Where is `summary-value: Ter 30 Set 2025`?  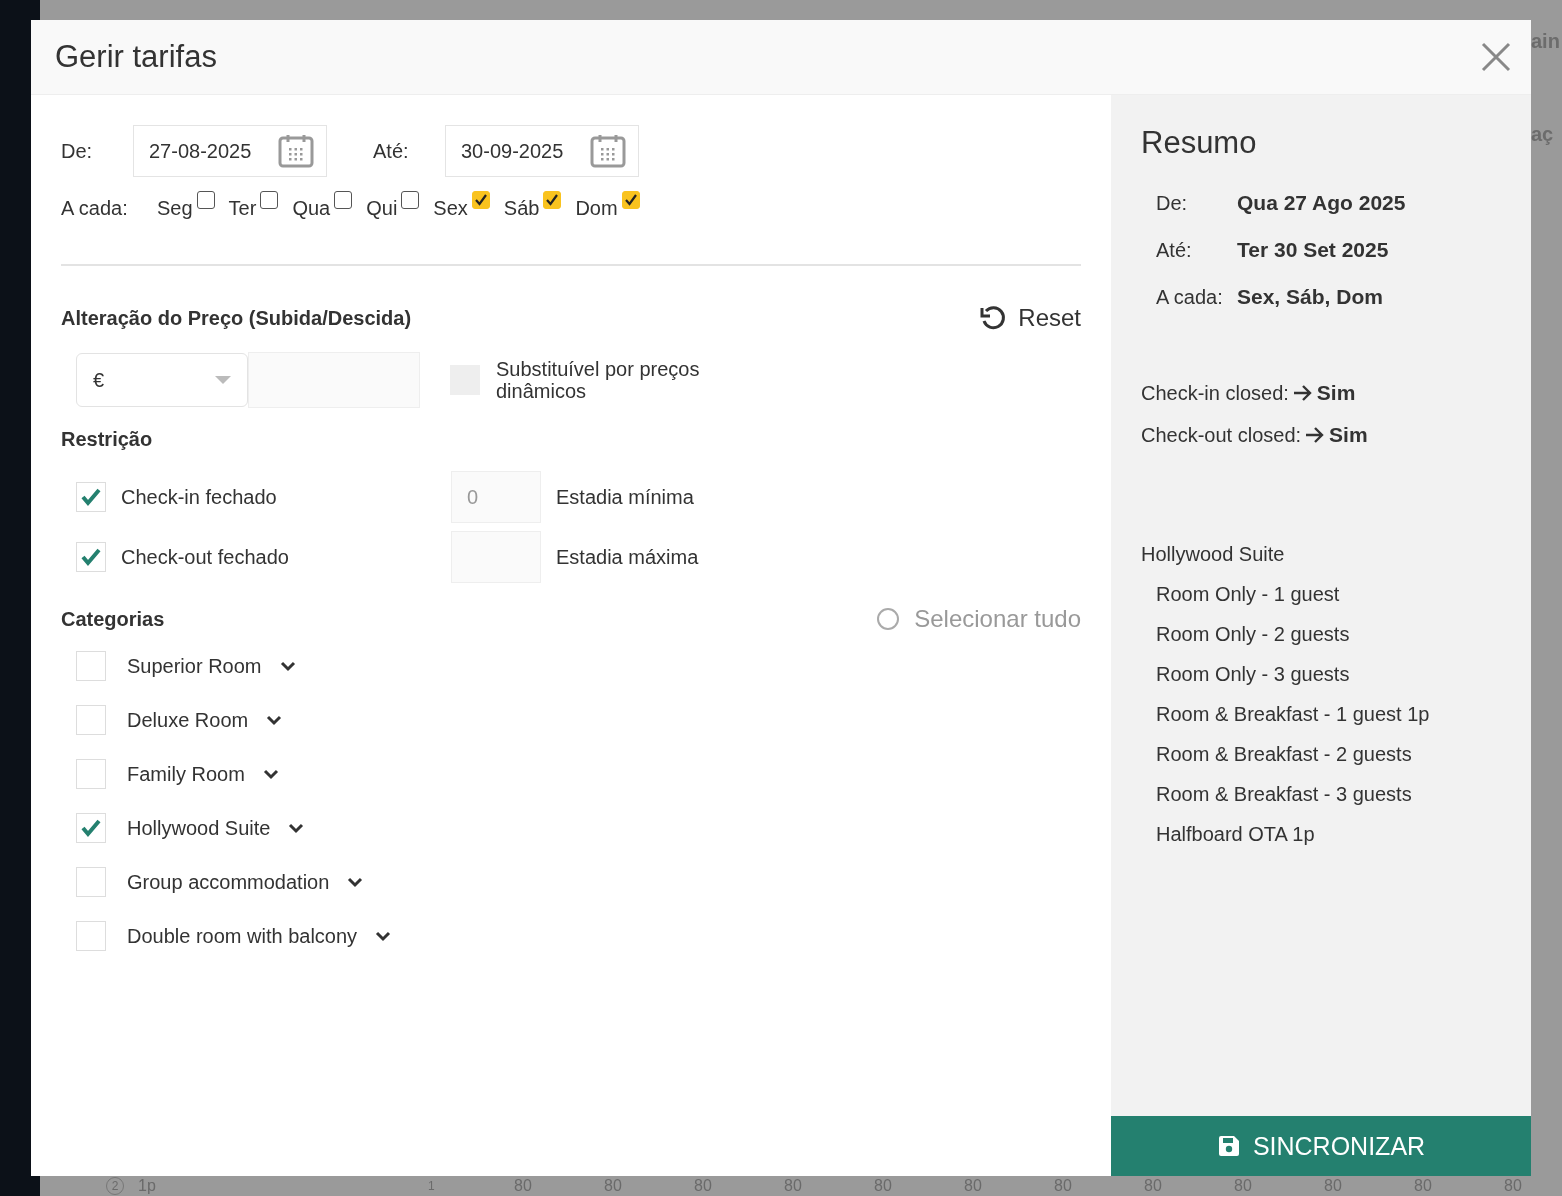
summary-value: Ter 30 Set 2025 is located at coordinates (1313, 250).